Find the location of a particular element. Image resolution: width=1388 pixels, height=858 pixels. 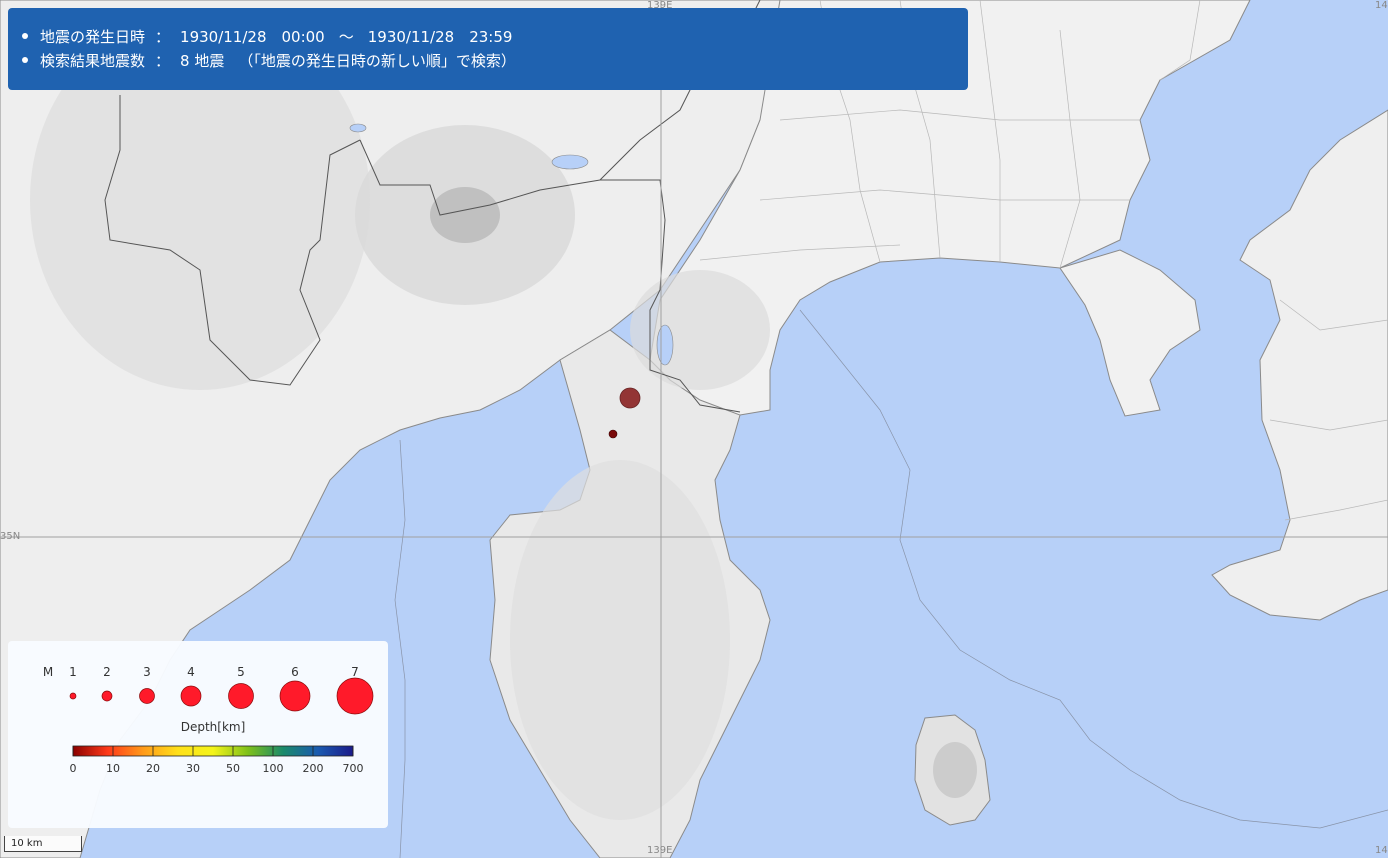

oshima-peak is located at coordinates (955, 770).